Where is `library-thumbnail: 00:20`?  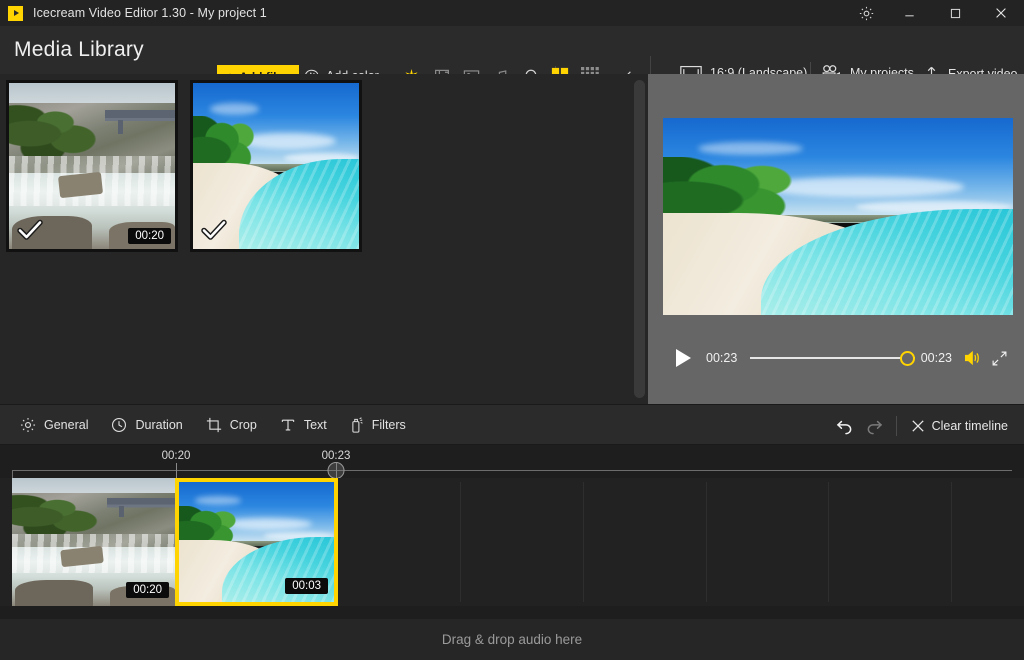
library-thumbnail: 00:20 is located at coordinates (92, 166).